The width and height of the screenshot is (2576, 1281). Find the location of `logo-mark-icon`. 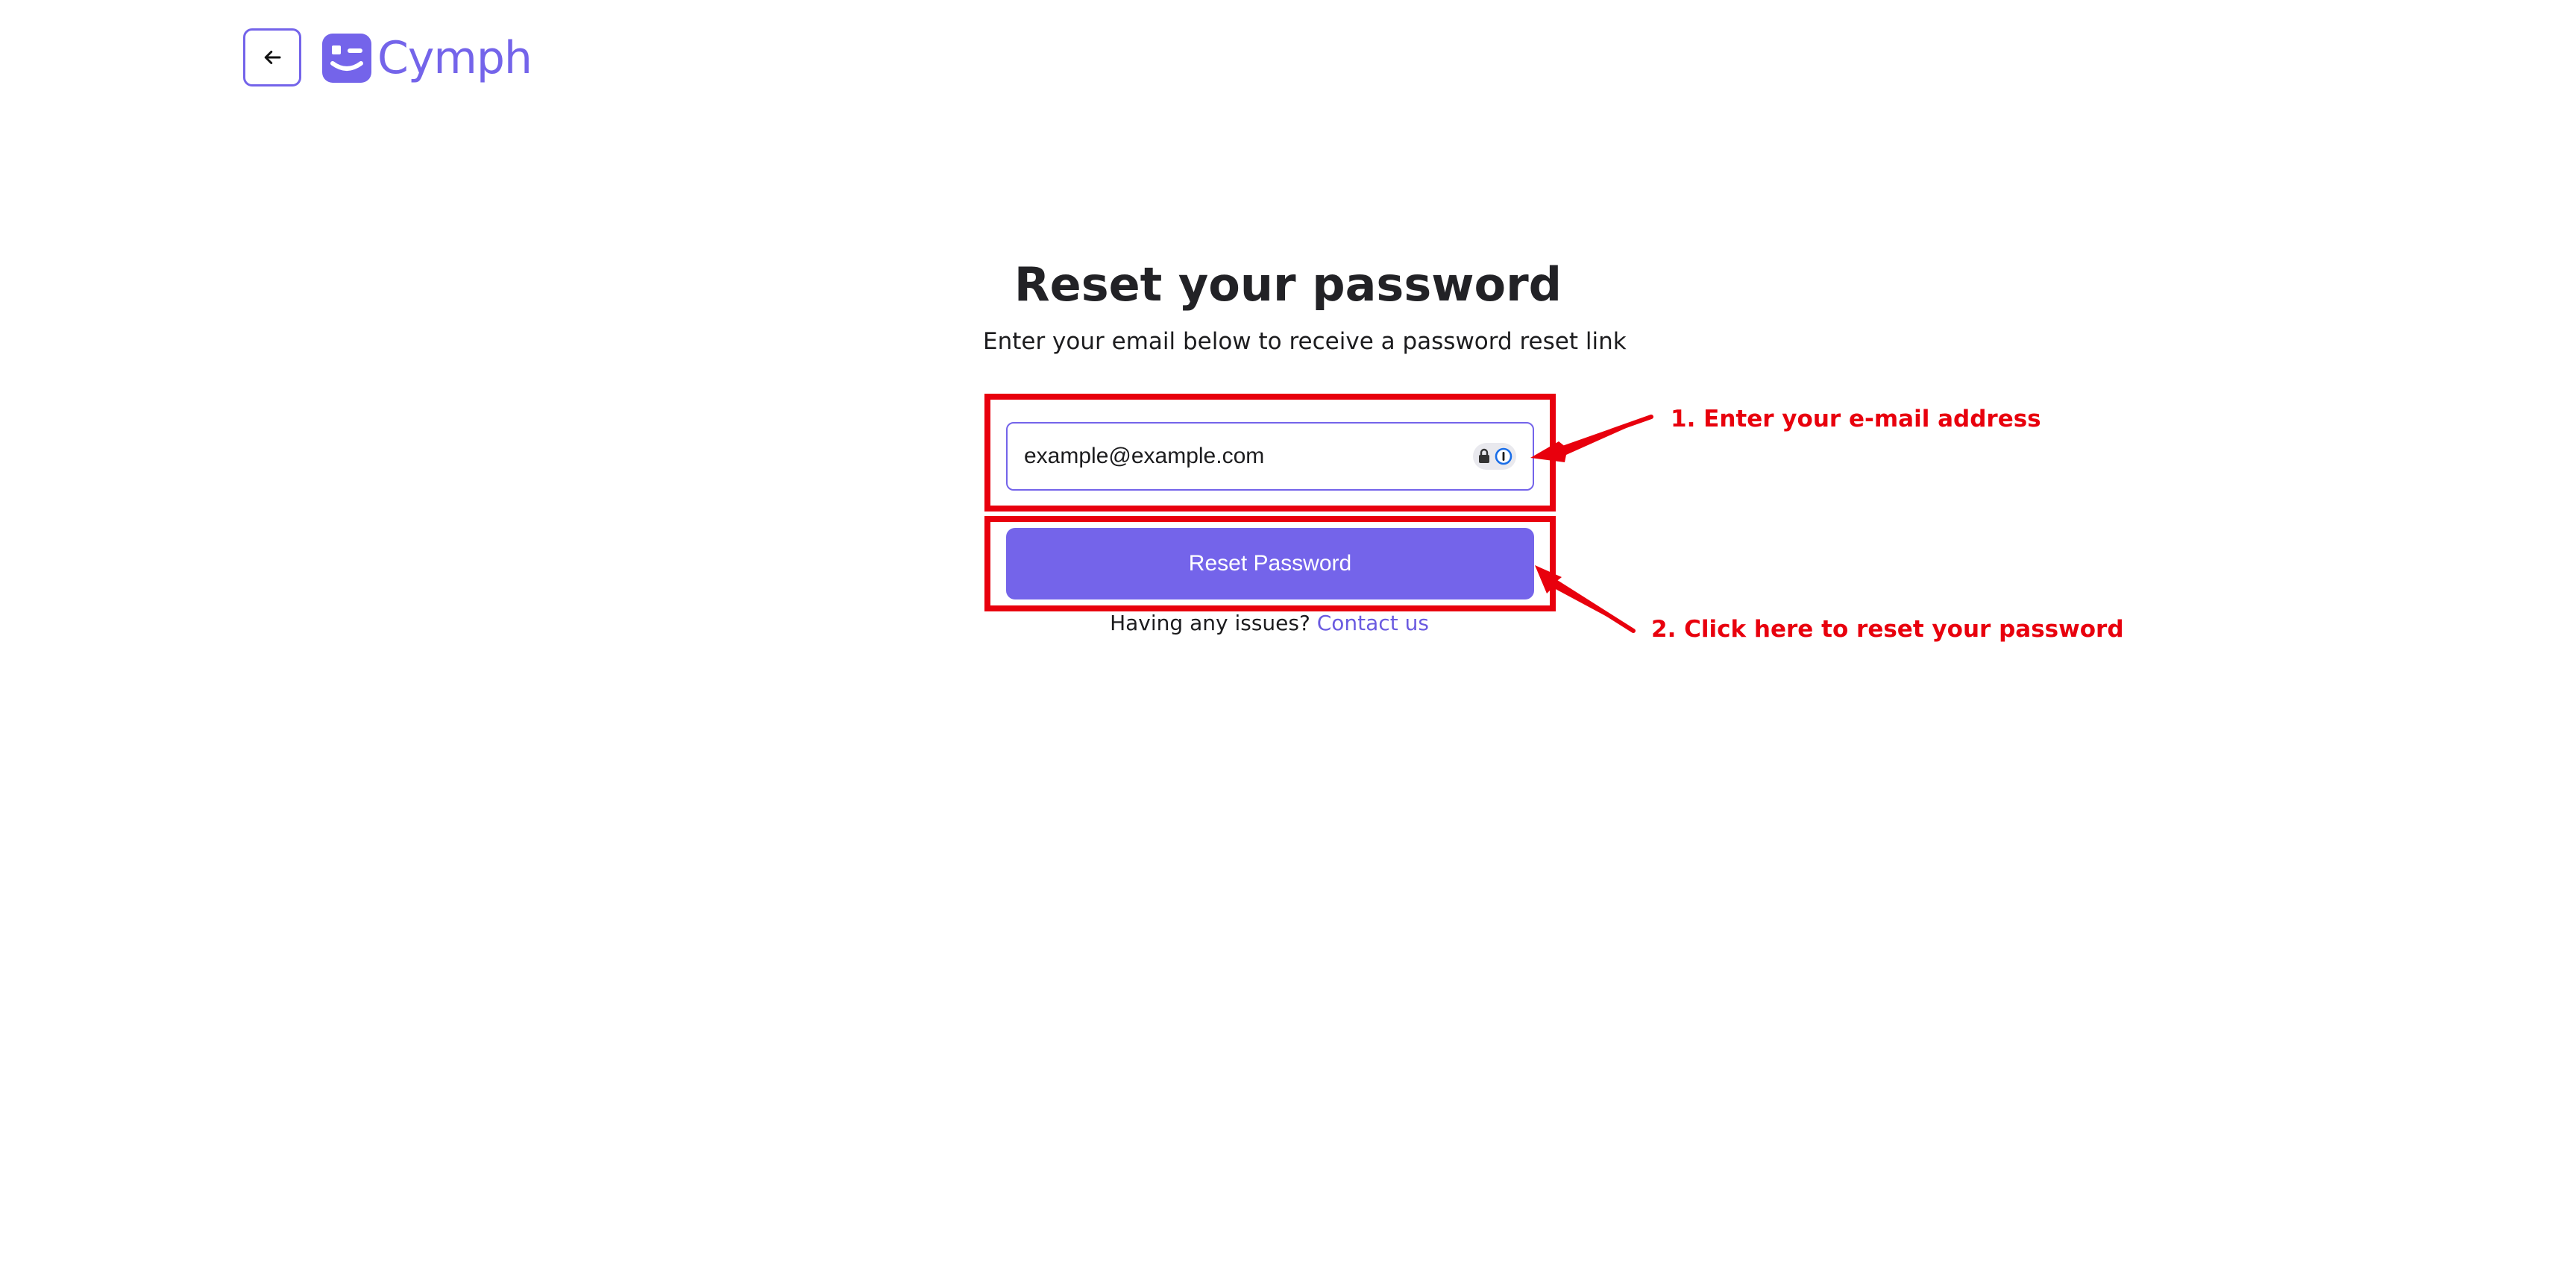

logo-mark-icon is located at coordinates (347, 58).